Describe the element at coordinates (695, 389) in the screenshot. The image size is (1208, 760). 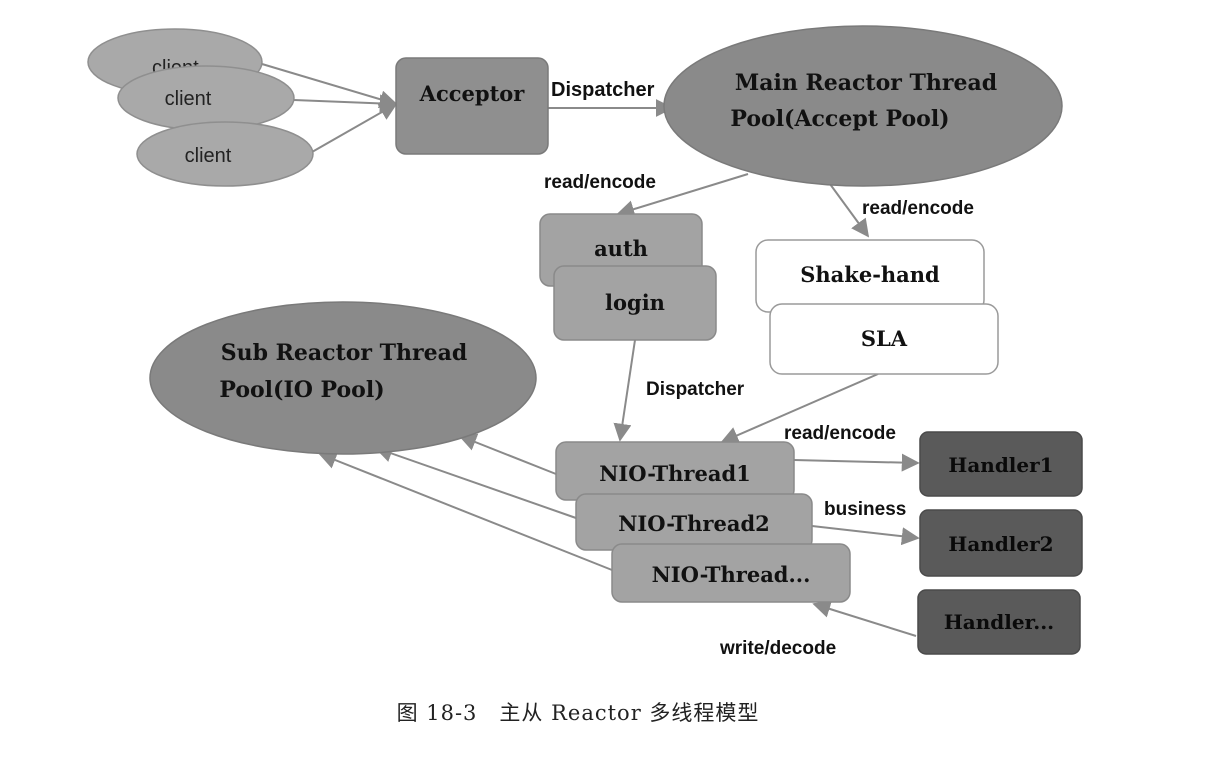
I see `dispatcher-mid-label: Dispatcher` at that location.